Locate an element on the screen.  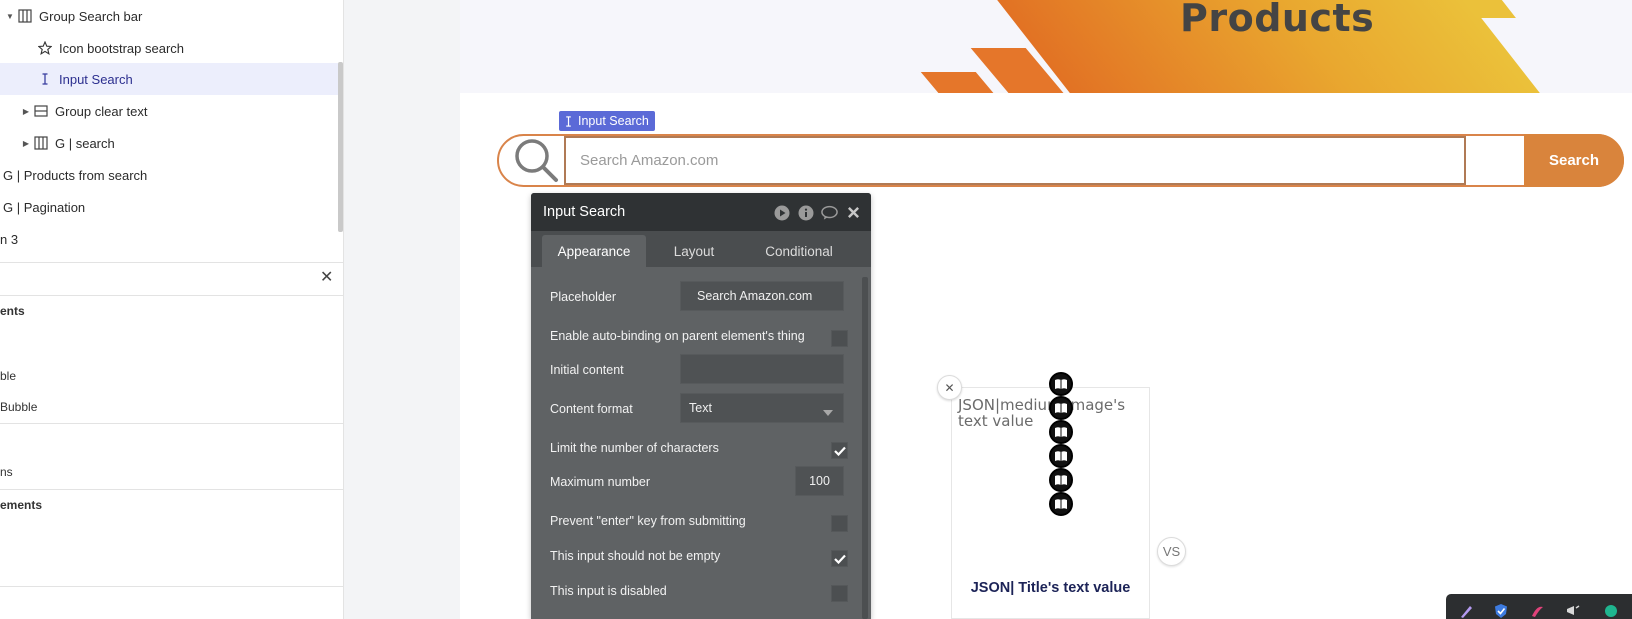
max-number-field: 100 is located at coordinates (819, 481).